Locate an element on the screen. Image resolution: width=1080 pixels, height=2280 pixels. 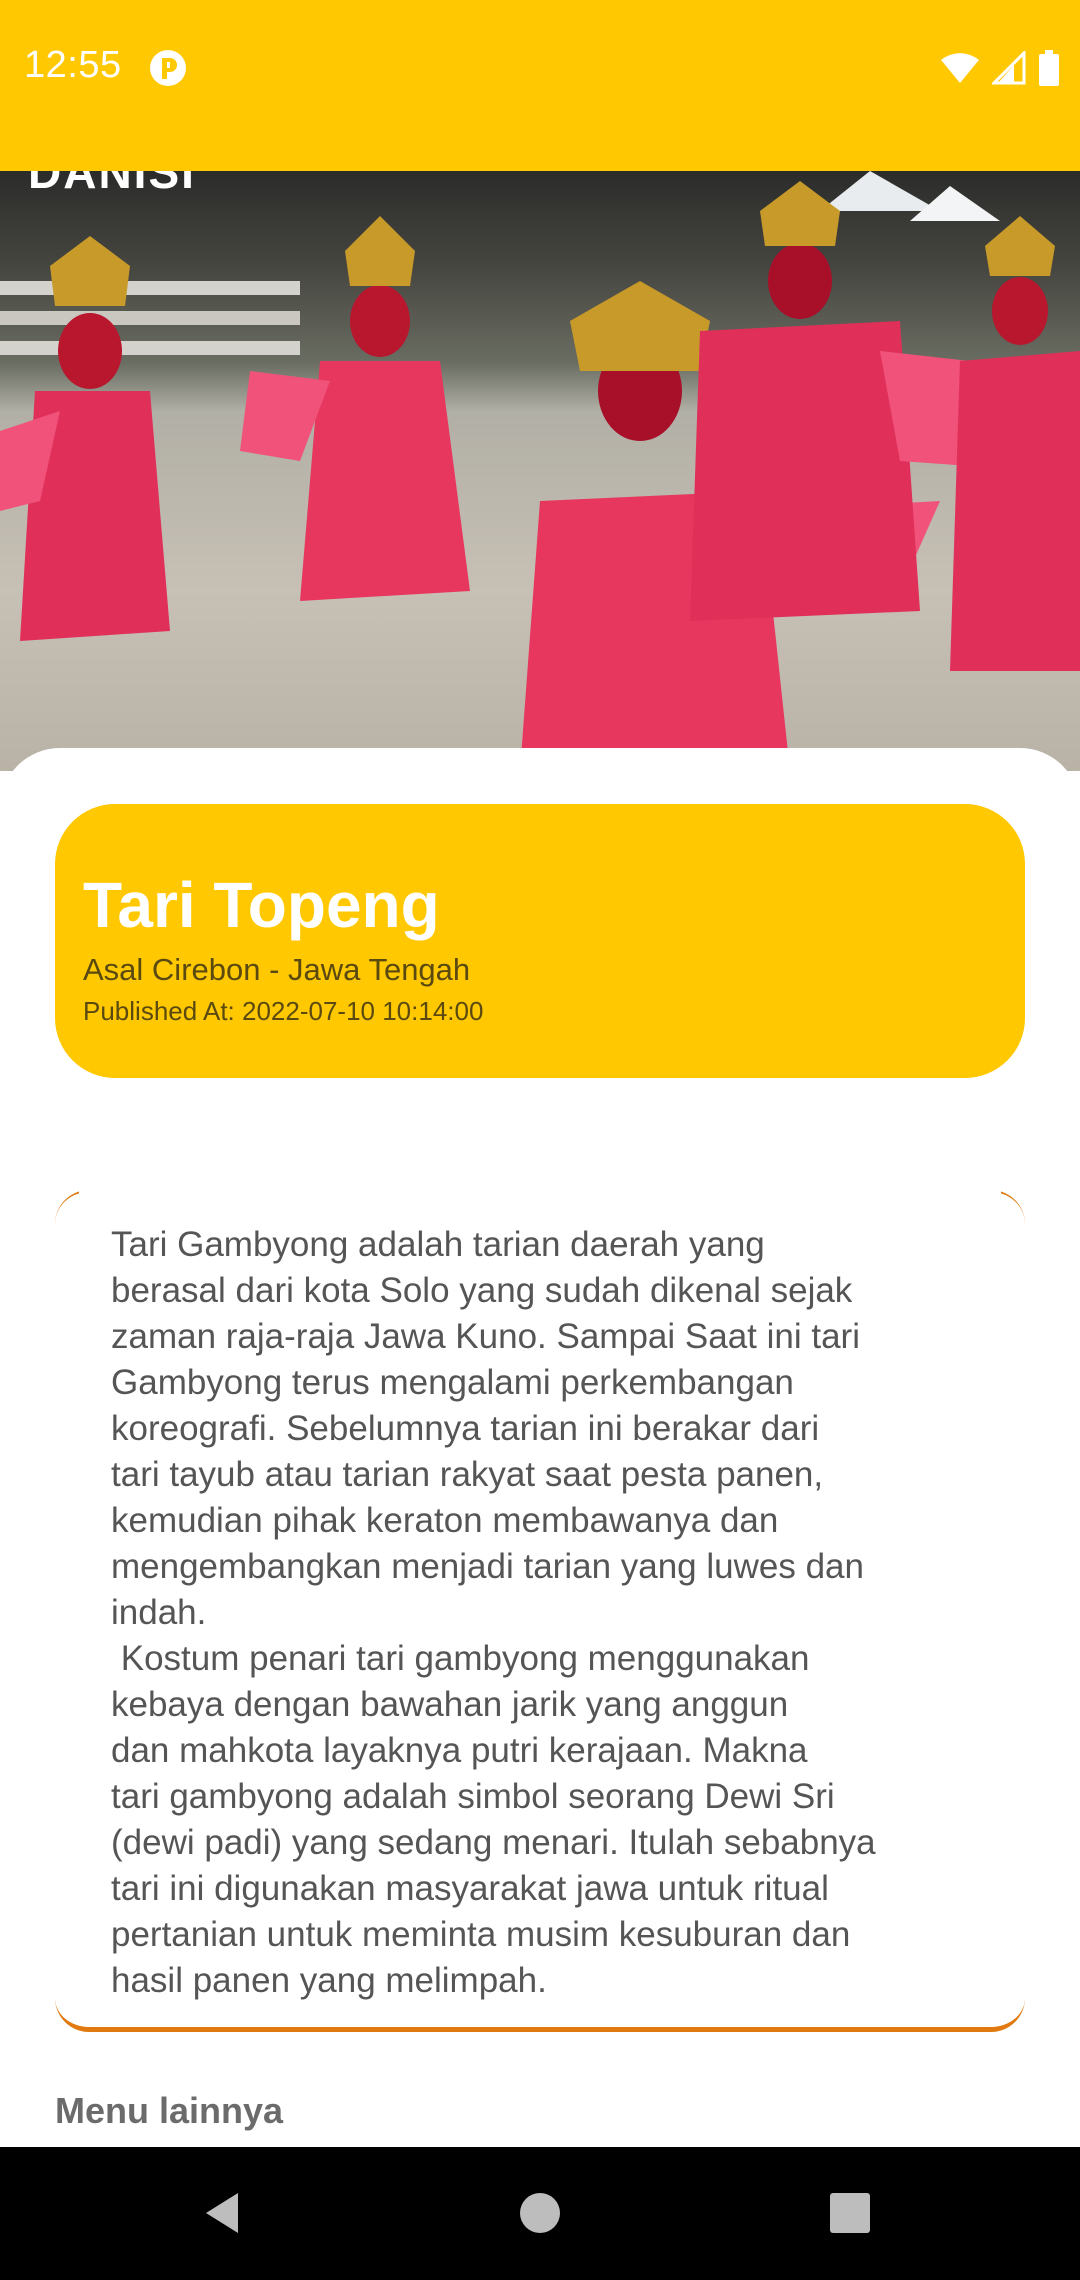
battery-icon is located at coordinates (1049, 68).